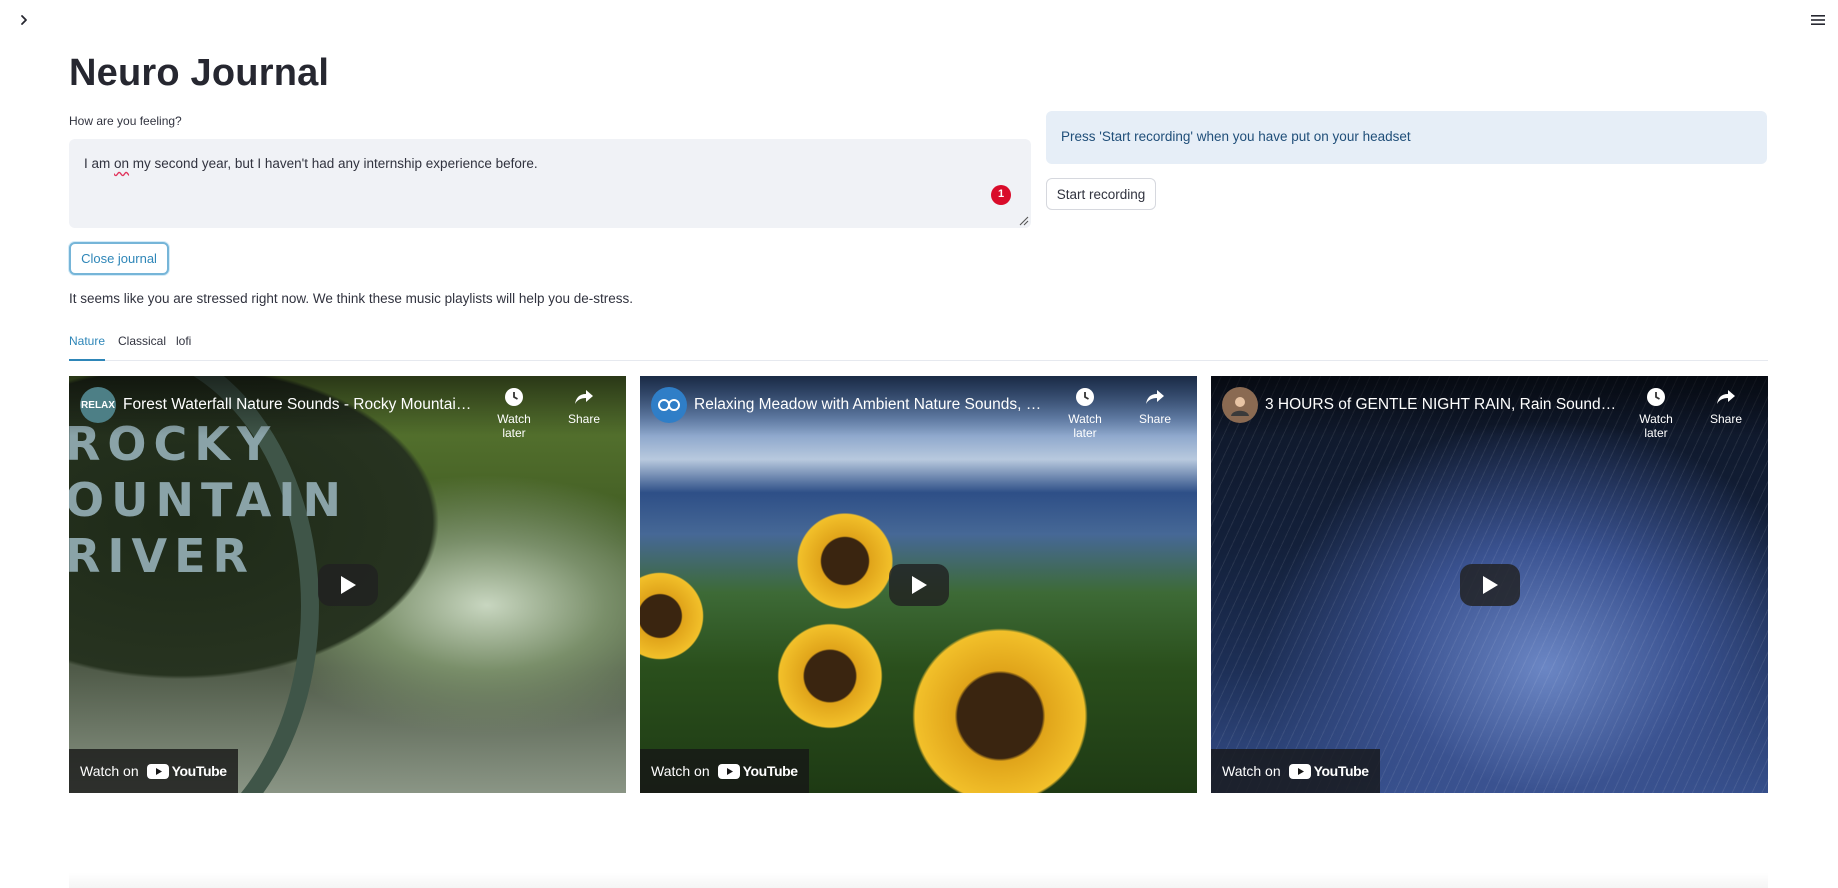 The width and height of the screenshot is (1838, 888). Describe the element at coordinates (1101, 194) in the screenshot. I see `start-recording-button: Start recording` at that location.